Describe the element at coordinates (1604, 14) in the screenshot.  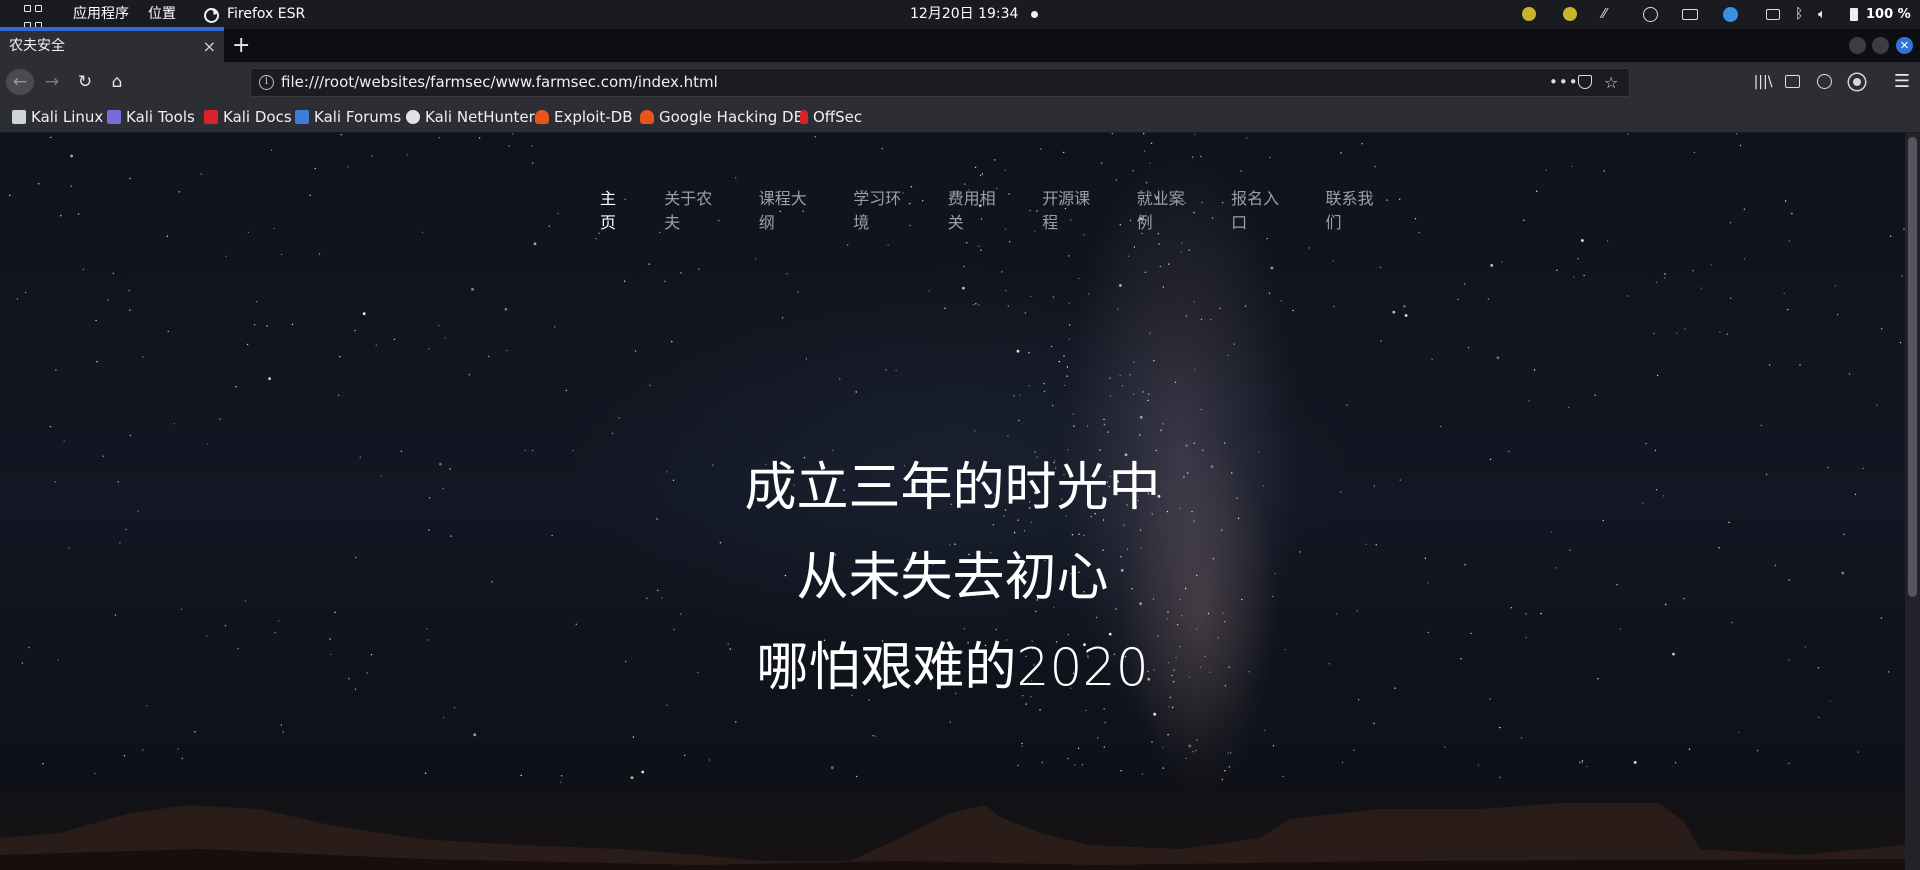
I see `tray-activity-icon: ⁄⁄` at that location.